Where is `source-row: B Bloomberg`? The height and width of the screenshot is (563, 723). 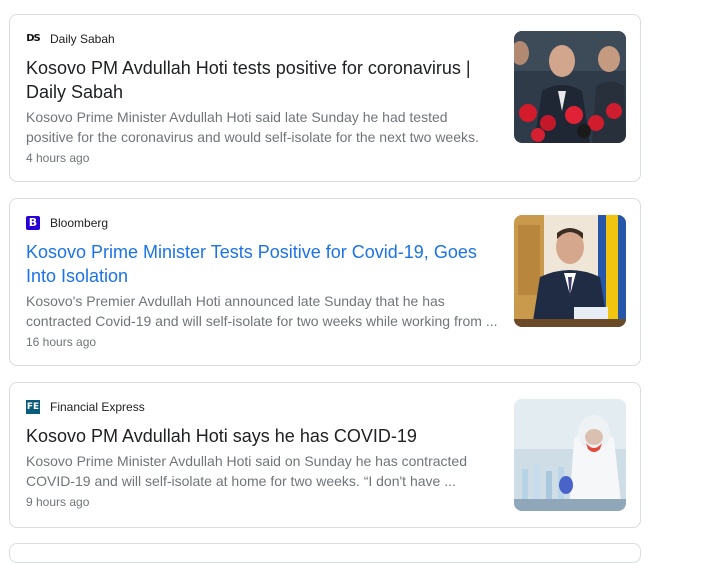
source-row: B Bloomberg is located at coordinates (67, 223).